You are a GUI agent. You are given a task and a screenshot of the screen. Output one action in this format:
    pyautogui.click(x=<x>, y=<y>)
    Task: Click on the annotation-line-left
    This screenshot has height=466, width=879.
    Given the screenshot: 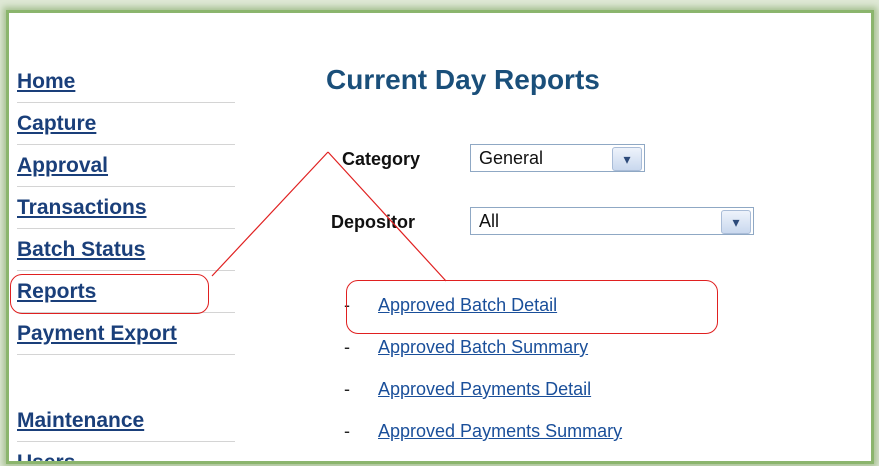 What is the action you would take?
    pyautogui.click(x=270, y=214)
    